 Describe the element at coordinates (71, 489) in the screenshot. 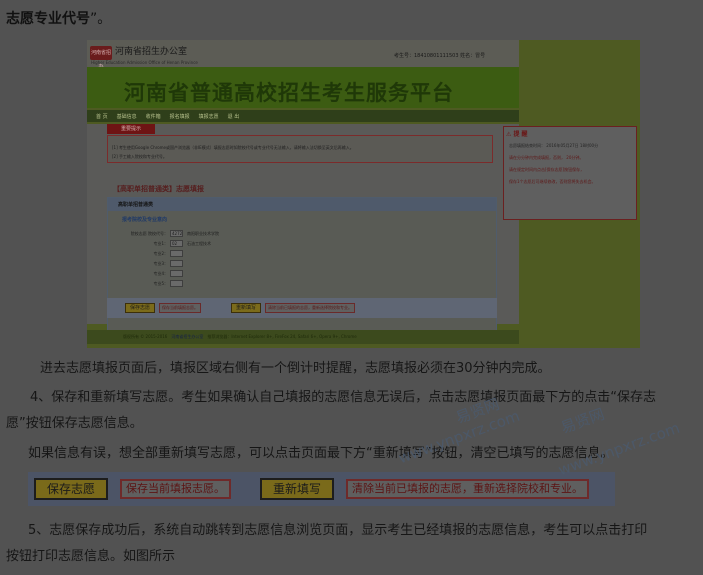

I see `save-button-large: 保存志愿` at that location.